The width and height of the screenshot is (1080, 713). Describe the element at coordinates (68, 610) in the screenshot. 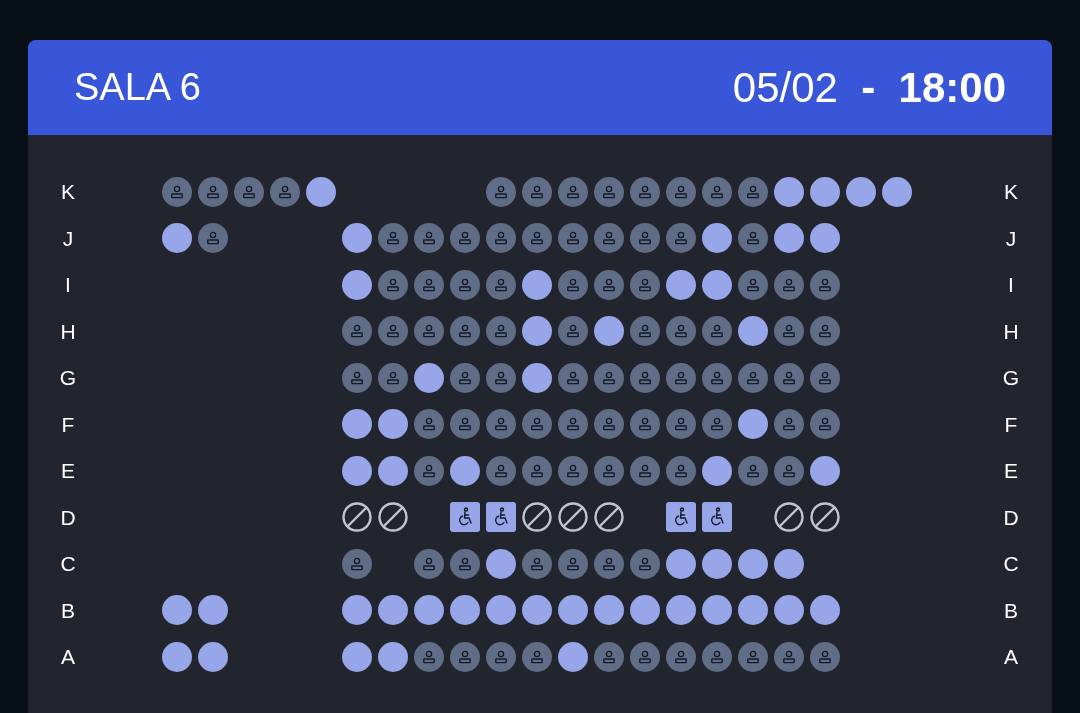

I see `row-label: B` at that location.